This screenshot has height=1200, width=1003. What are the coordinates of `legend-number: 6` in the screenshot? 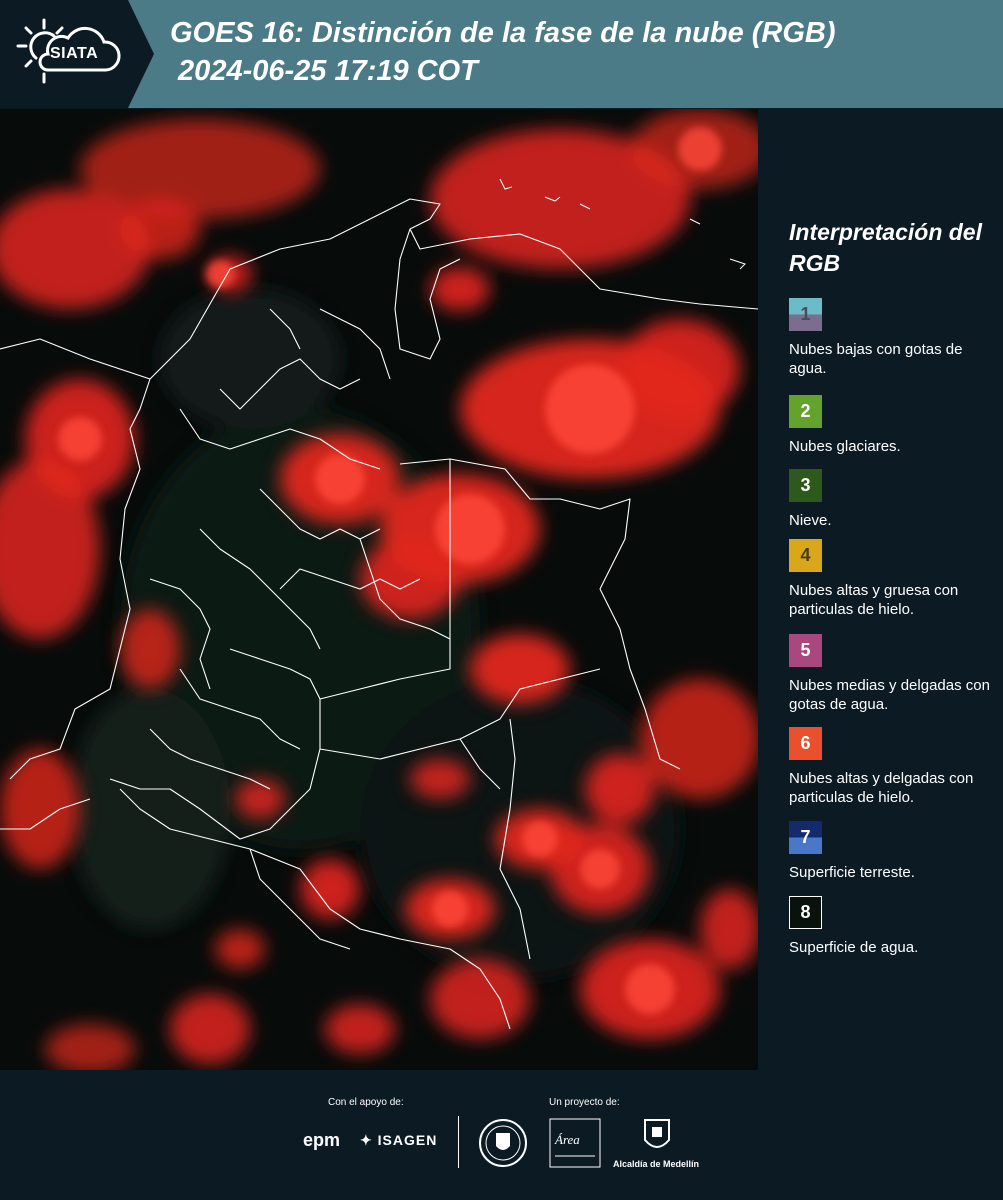 It's located at (805, 743).